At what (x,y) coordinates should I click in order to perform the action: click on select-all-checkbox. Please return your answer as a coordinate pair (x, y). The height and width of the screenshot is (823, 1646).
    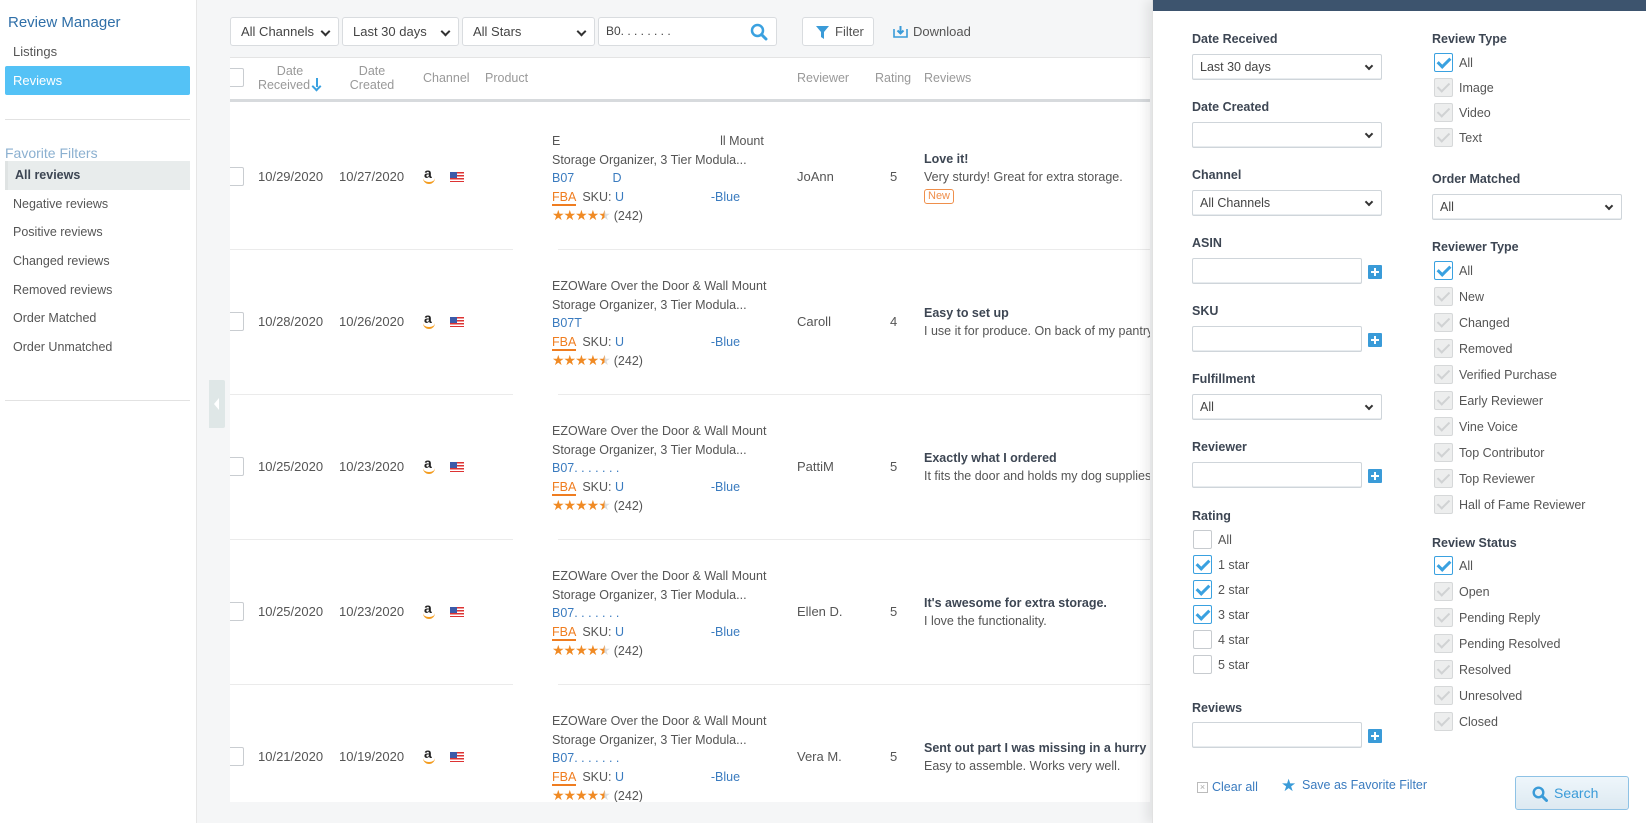
    Looking at the image, I should click on (237, 77).